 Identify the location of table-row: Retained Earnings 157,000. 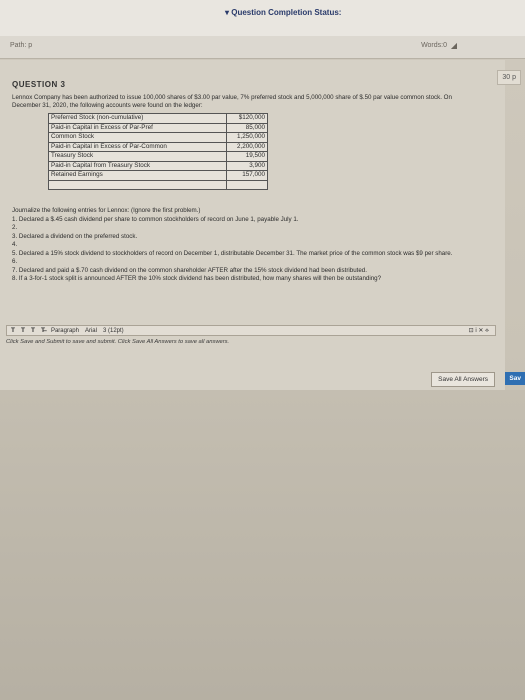
(158, 175).